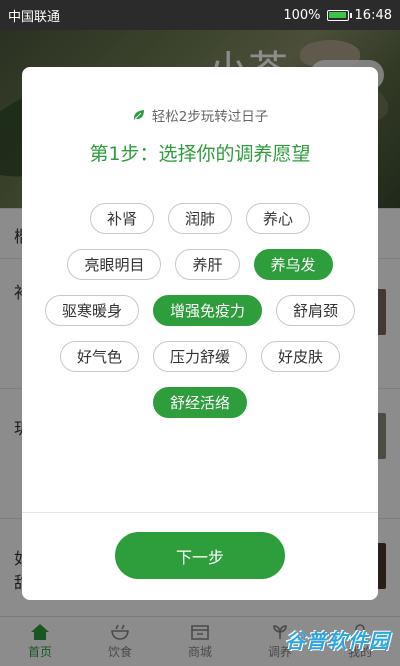 The image size is (400, 666). What do you see at coordinates (337, 641) in the screenshot?
I see `watermark-logo: 谷普软件园` at bounding box center [337, 641].